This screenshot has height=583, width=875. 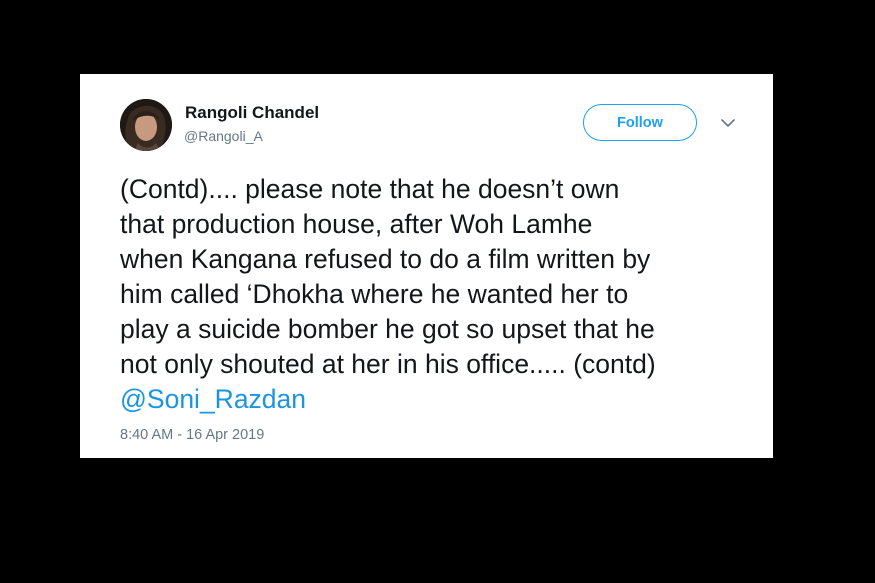 What do you see at coordinates (640, 122) in the screenshot?
I see `follow-button: Follow` at bounding box center [640, 122].